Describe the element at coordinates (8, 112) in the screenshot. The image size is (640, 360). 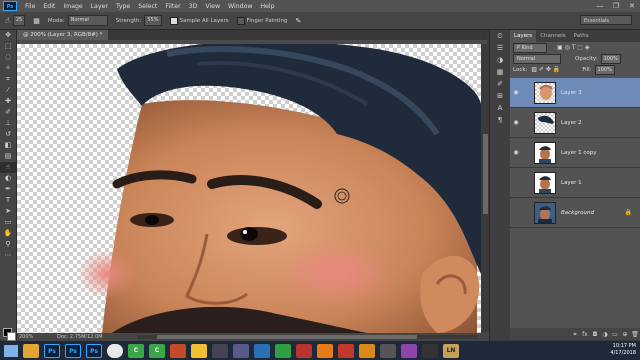
I see `brush-tool-icon: ✐` at that location.